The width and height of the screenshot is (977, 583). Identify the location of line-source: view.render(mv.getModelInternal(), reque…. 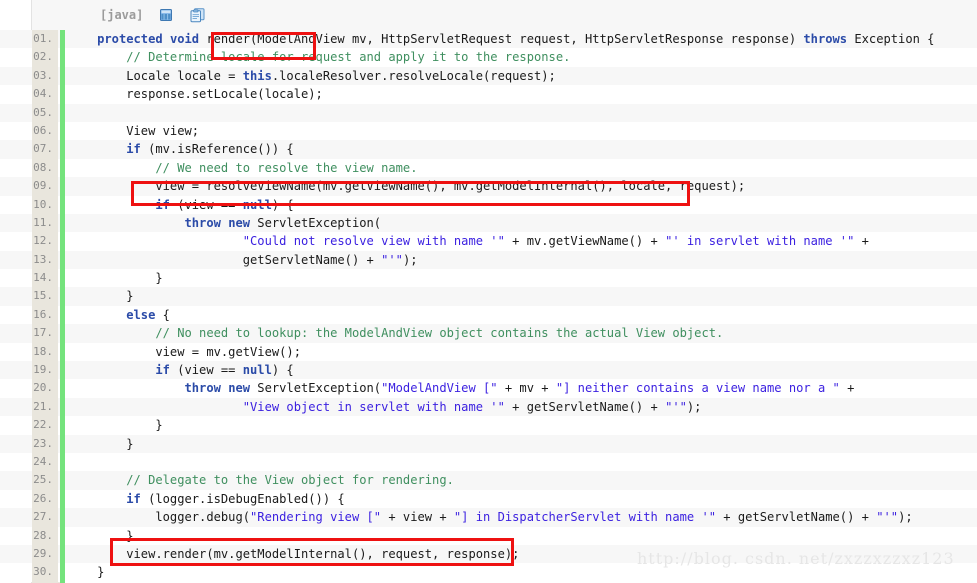
(292, 554).